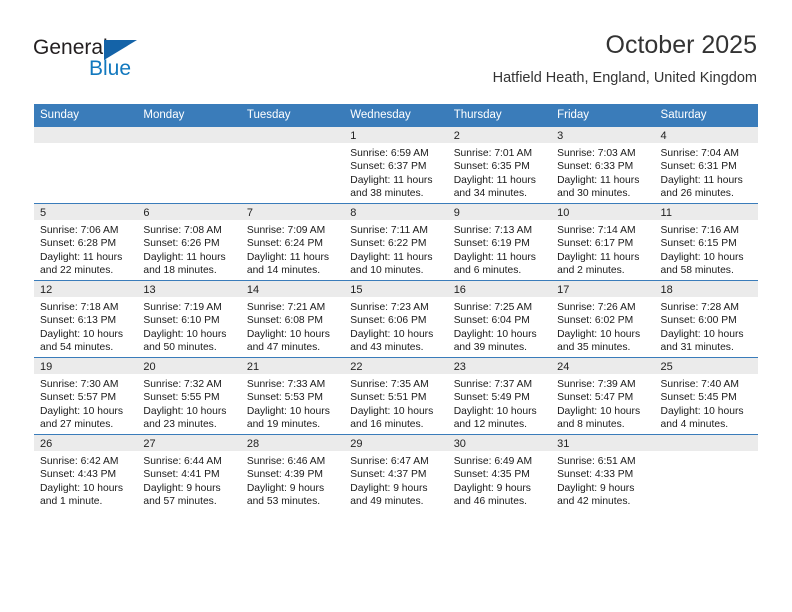 This screenshot has height=612, width=792. I want to click on daylight-text: Daylight: 10 hours and 4 minutes., so click(702, 418).